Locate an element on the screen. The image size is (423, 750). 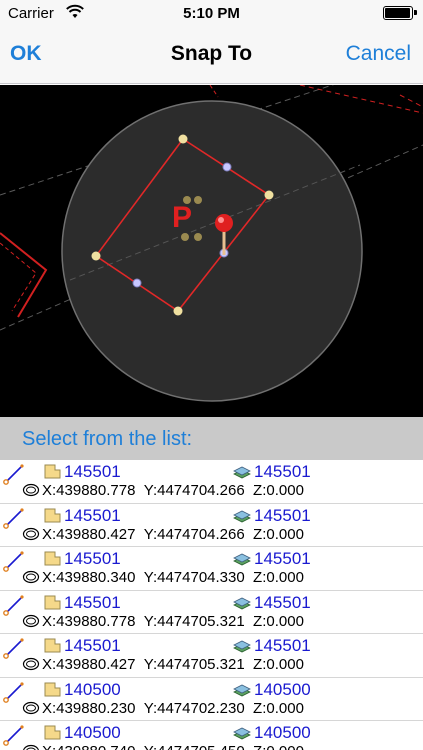
battery-icon is located at coordinates (400, 13).